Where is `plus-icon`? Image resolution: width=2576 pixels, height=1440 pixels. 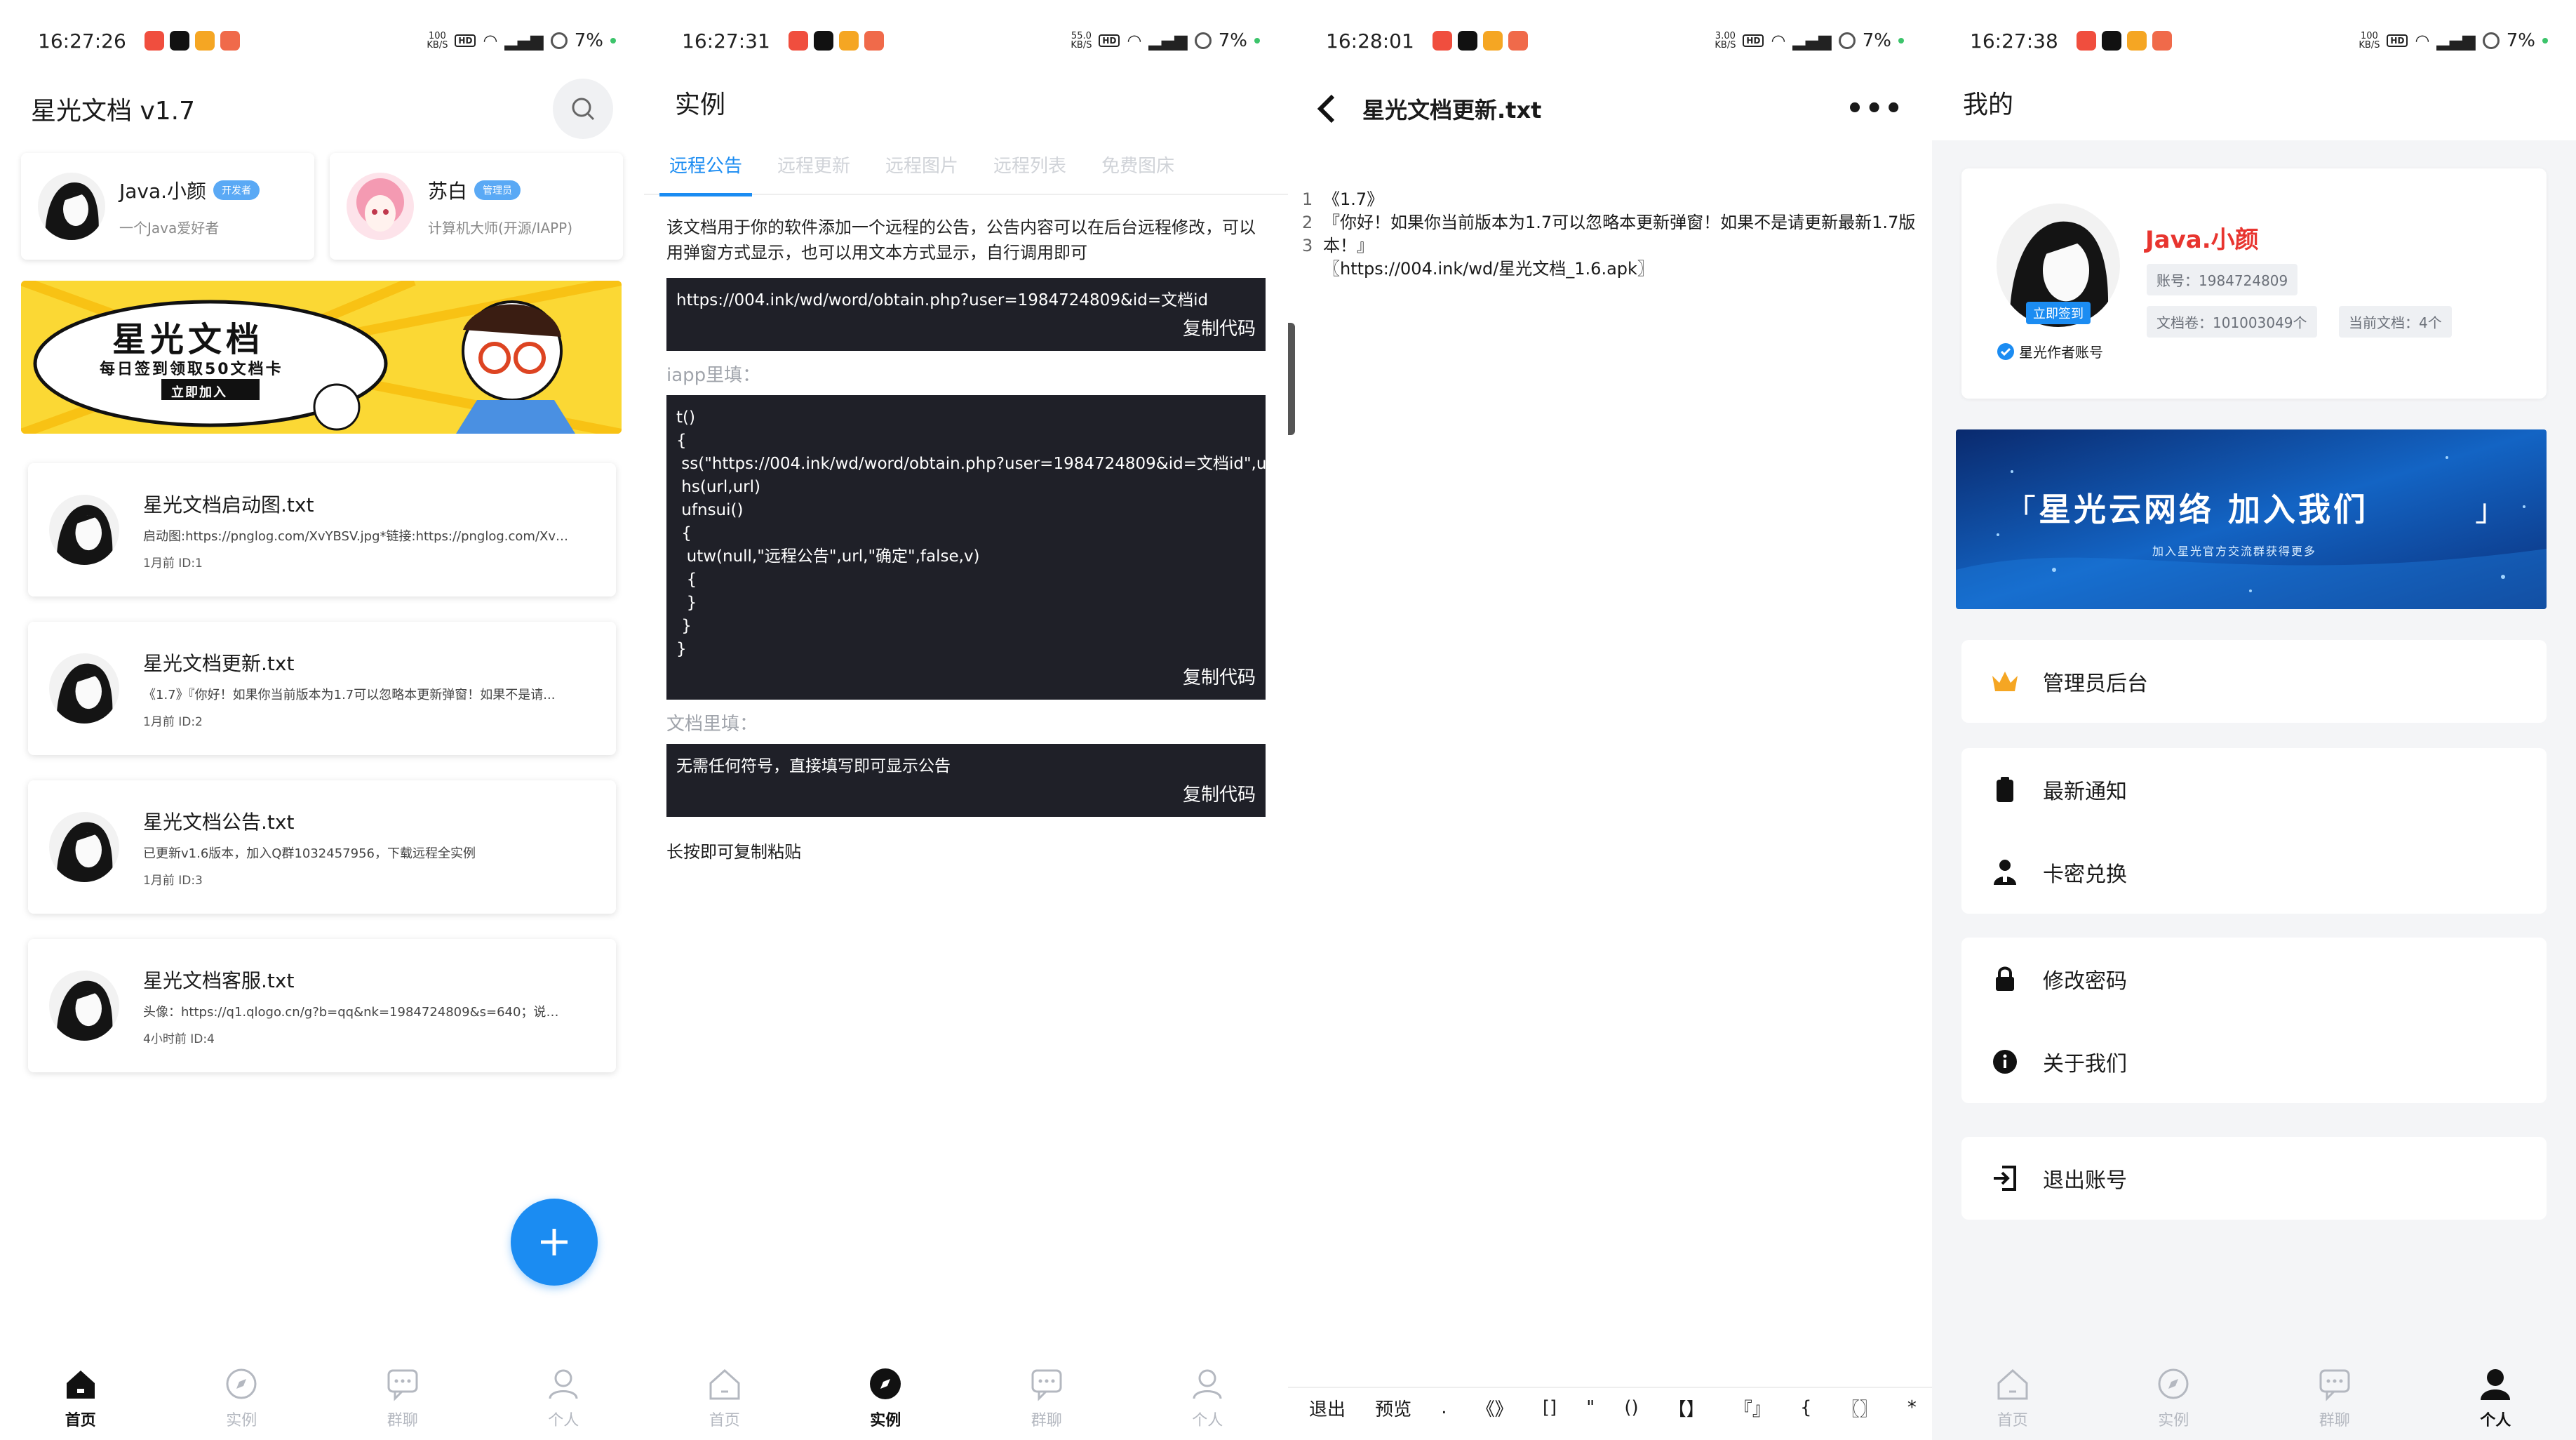 plus-icon is located at coordinates (554, 1242).